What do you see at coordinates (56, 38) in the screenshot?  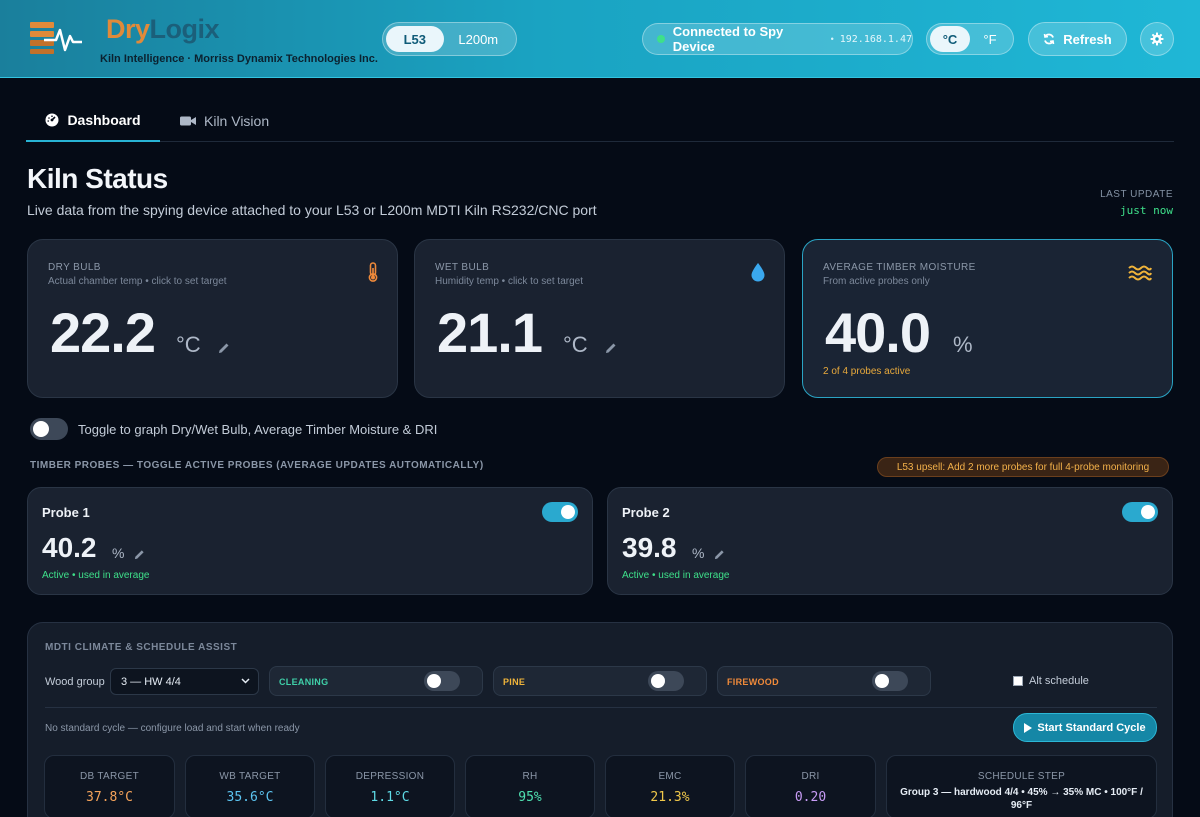 I see `kiln-logo-icon` at bounding box center [56, 38].